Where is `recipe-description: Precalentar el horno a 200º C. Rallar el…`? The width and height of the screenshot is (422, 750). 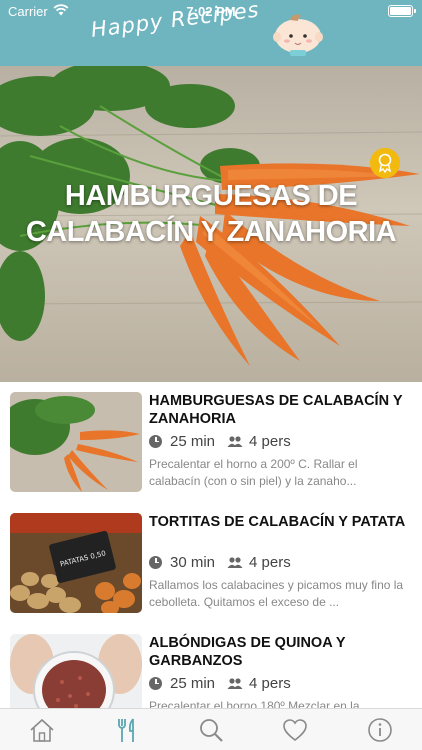 recipe-description: Precalentar el horno a 200º C. Rallar el… is located at coordinates (253, 472).